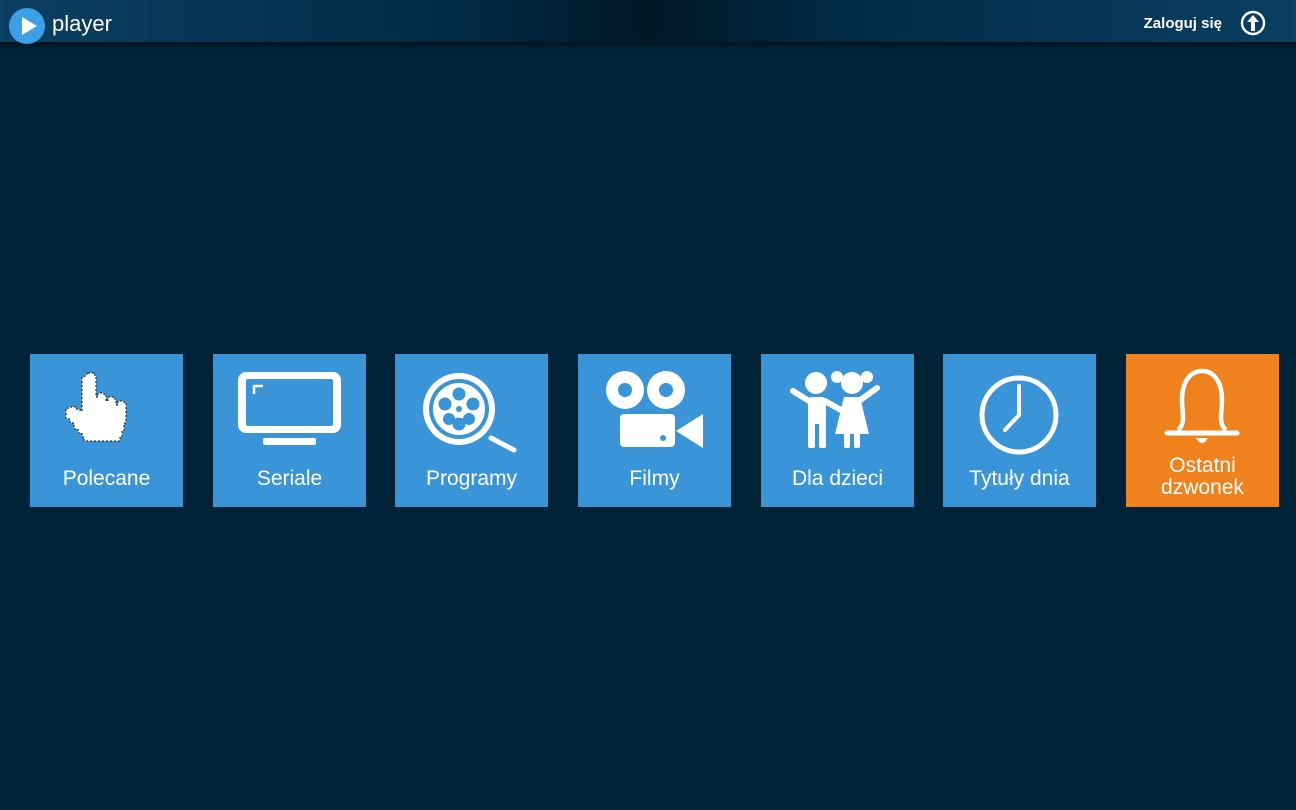 The image size is (1296, 810). Describe the element at coordinates (654, 409) in the screenshot. I see `movie-camera-icon` at that location.